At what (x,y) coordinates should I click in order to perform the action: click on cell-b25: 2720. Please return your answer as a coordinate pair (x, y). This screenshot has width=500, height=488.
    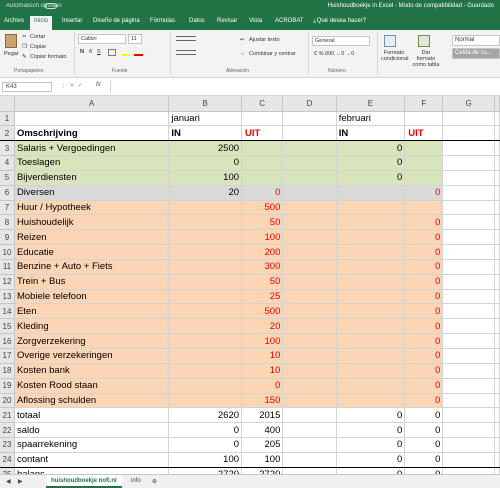
    Looking at the image, I should click on (205, 470).